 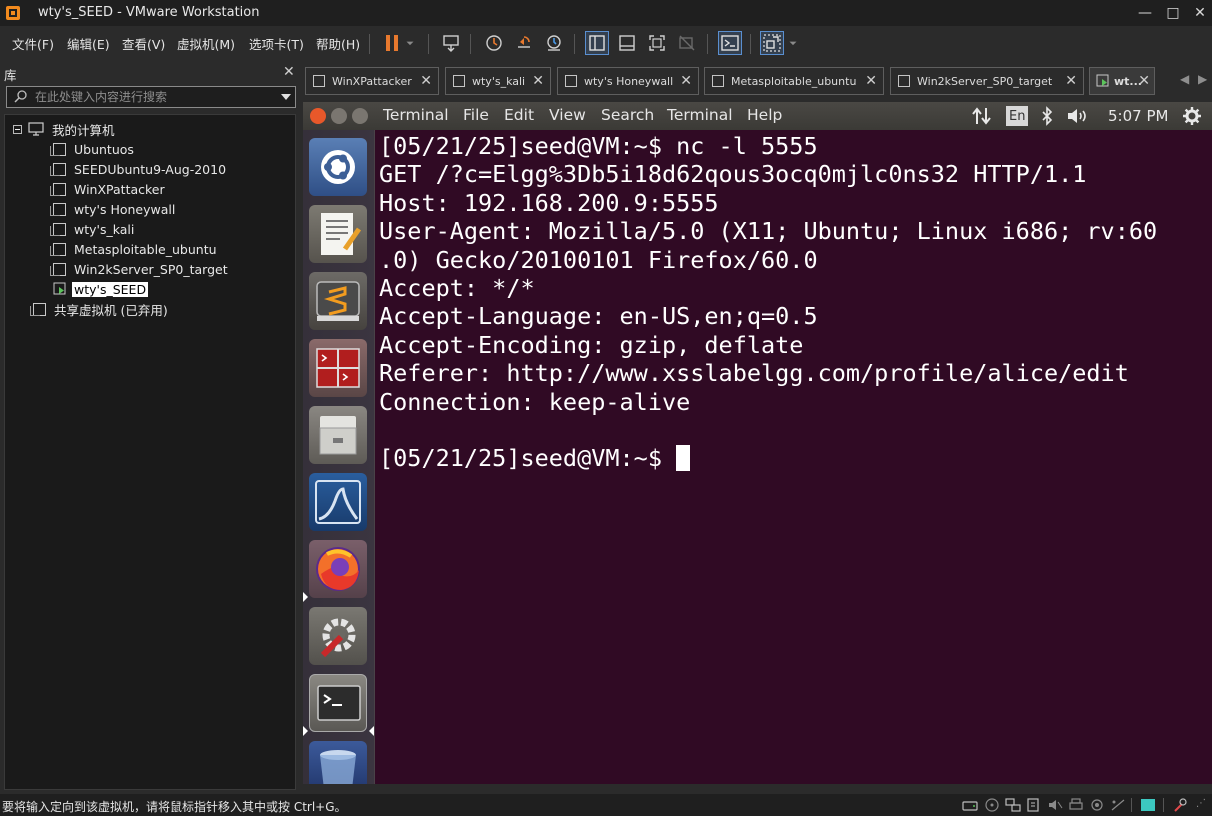 What do you see at coordinates (1200, 13) in the screenshot?
I see `close-button: ✕` at bounding box center [1200, 13].